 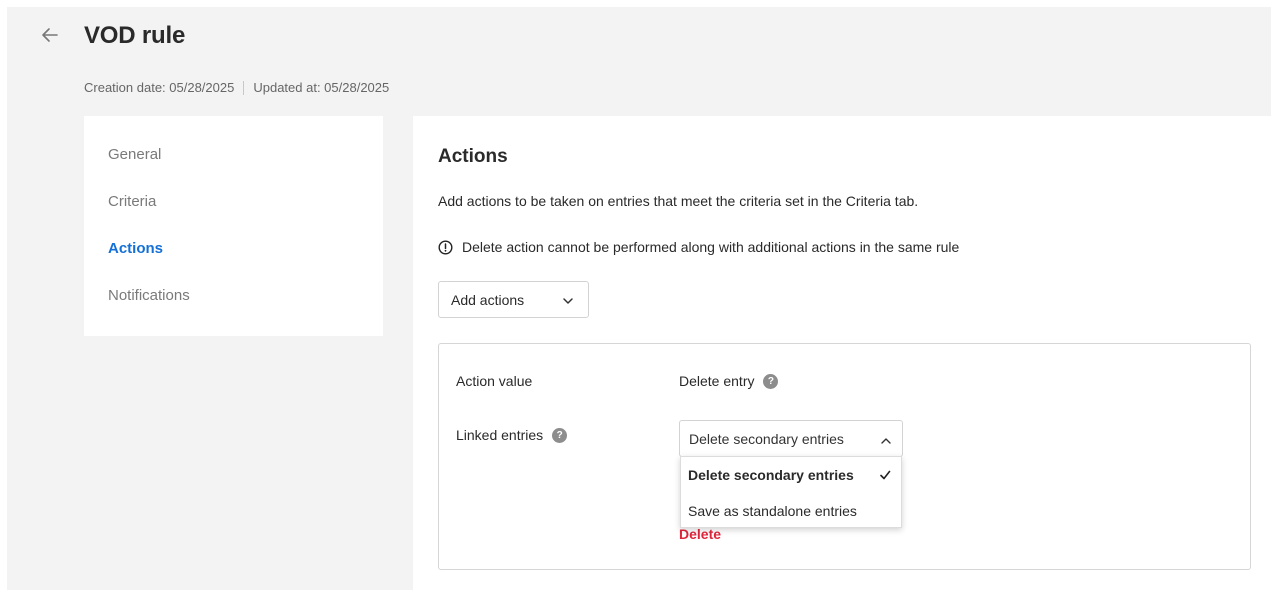 I want to click on updated-date: Updated at: 05/28/2025, so click(x=321, y=87).